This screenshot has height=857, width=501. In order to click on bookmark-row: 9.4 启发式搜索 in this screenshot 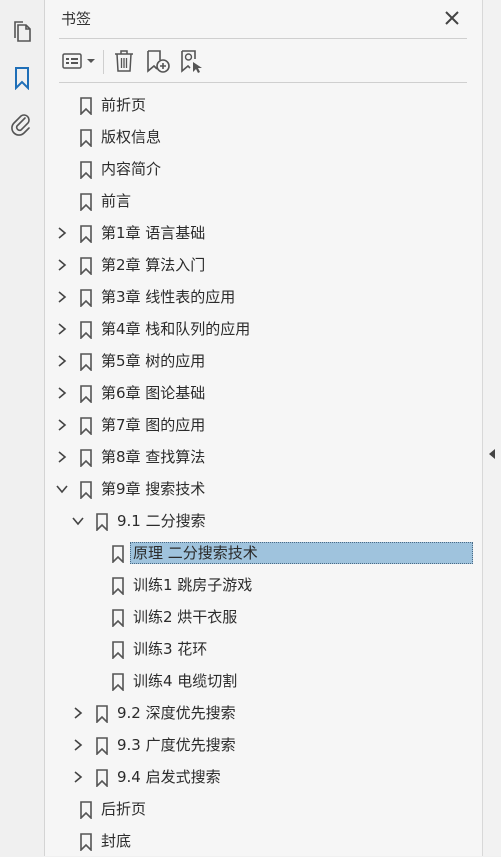, I will do `click(263, 777)`.